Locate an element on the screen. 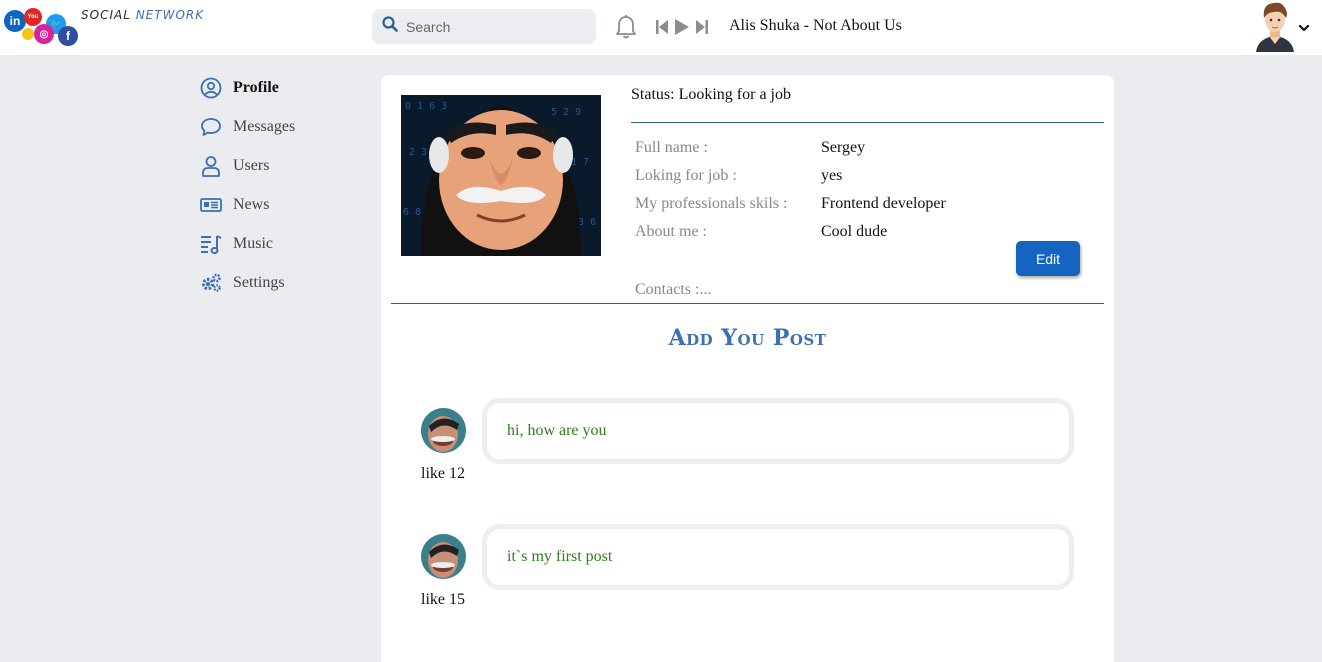 This screenshot has width=1322, height=662. info-value: Sergey is located at coordinates (843, 147).